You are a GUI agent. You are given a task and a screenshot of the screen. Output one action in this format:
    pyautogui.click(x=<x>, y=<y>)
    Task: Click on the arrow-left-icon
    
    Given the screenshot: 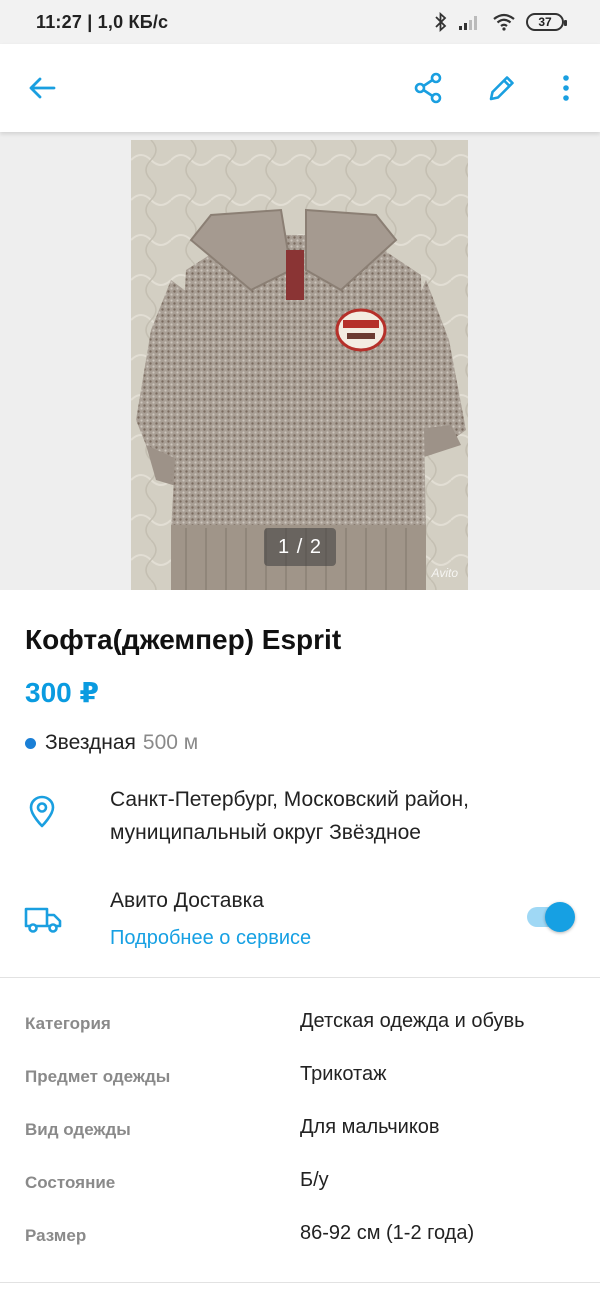 What is the action you would take?
    pyautogui.click(x=42, y=88)
    